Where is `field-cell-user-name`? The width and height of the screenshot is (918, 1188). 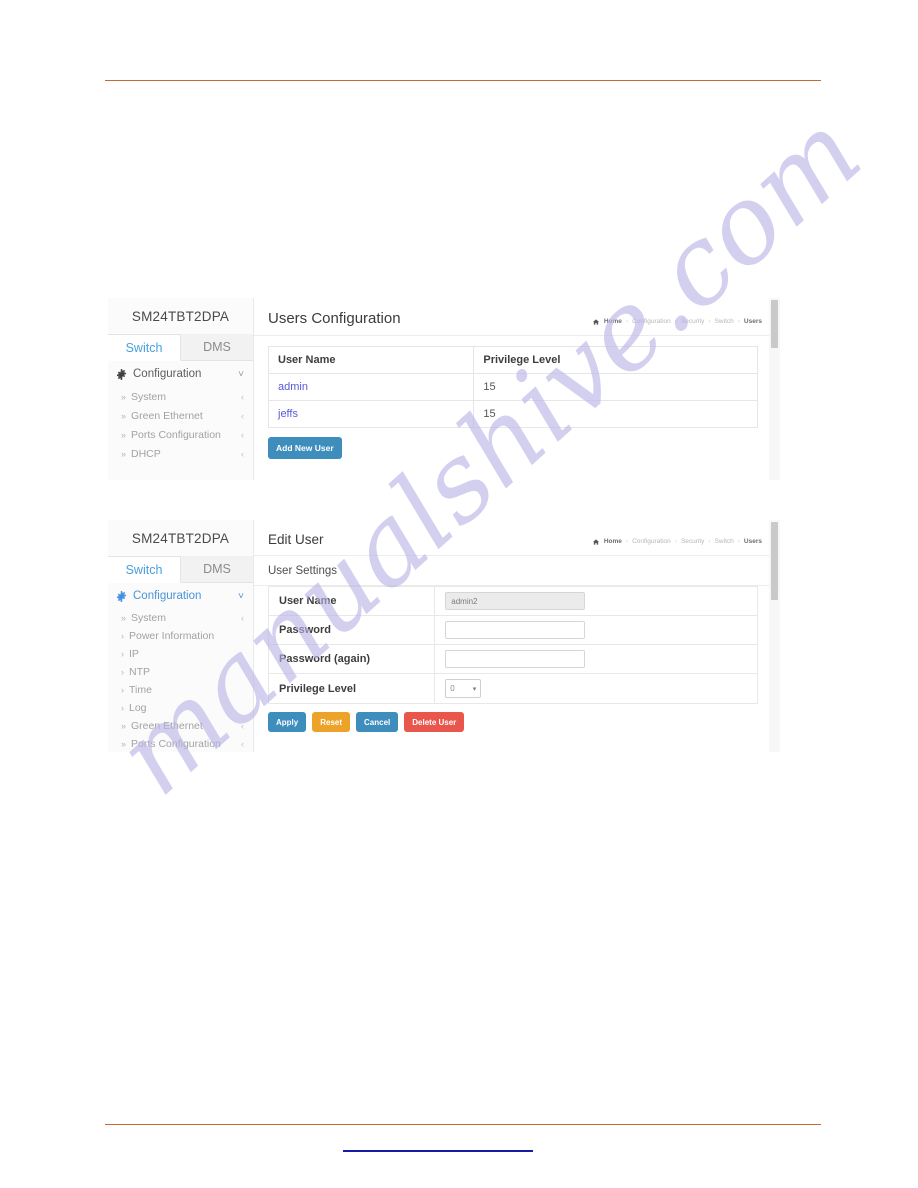 field-cell-user-name is located at coordinates (596, 601).